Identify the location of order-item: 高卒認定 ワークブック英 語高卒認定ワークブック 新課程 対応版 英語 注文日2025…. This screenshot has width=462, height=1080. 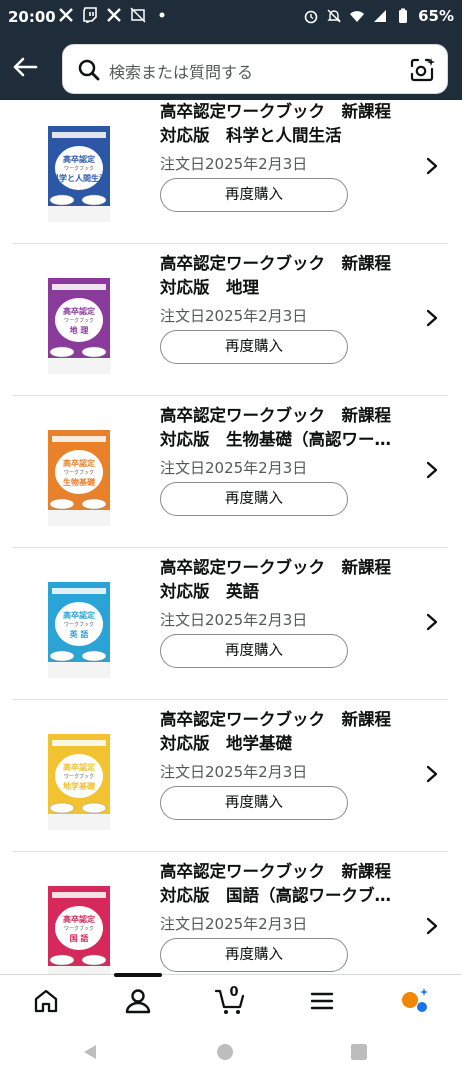
(230, 624).